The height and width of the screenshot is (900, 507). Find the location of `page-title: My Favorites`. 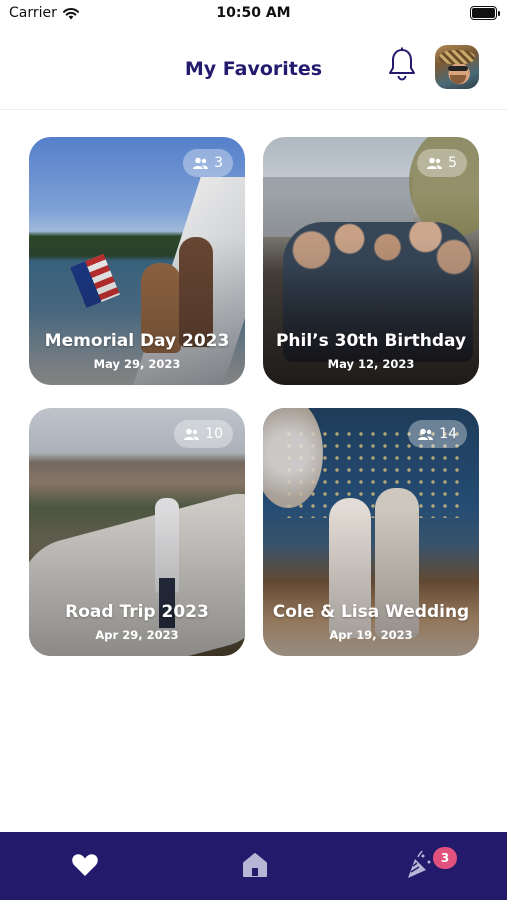

page-title: My Favorites is located at coordinates (253, 69).